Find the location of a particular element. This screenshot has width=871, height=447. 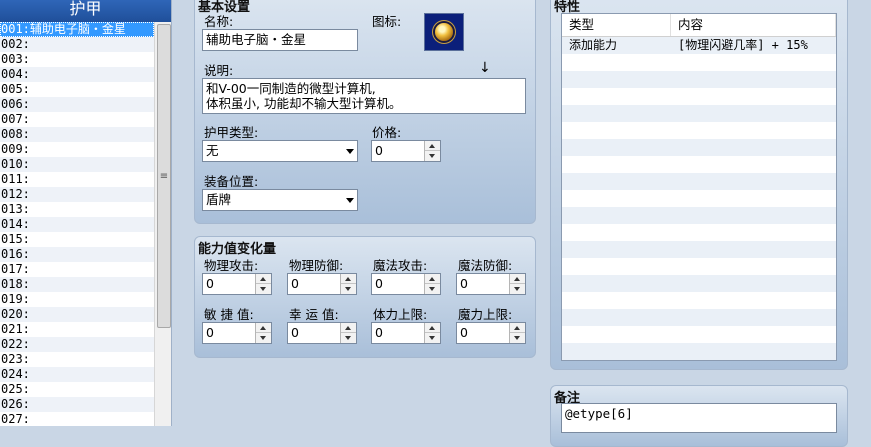

list-item: 020: is located at coordinates (77, 314).